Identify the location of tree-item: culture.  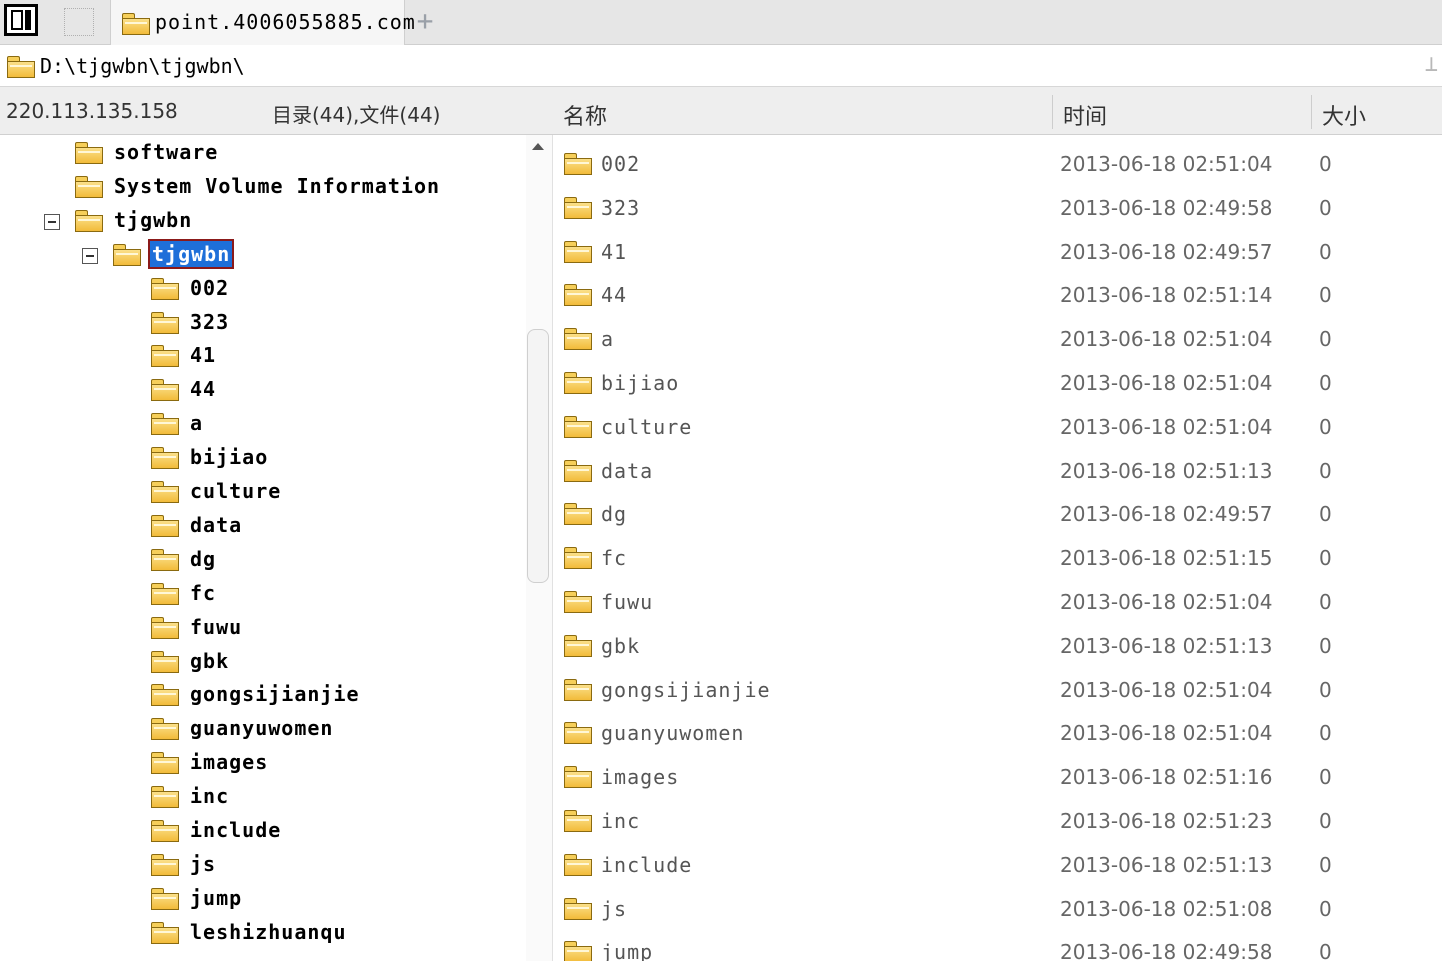
(338, 492).